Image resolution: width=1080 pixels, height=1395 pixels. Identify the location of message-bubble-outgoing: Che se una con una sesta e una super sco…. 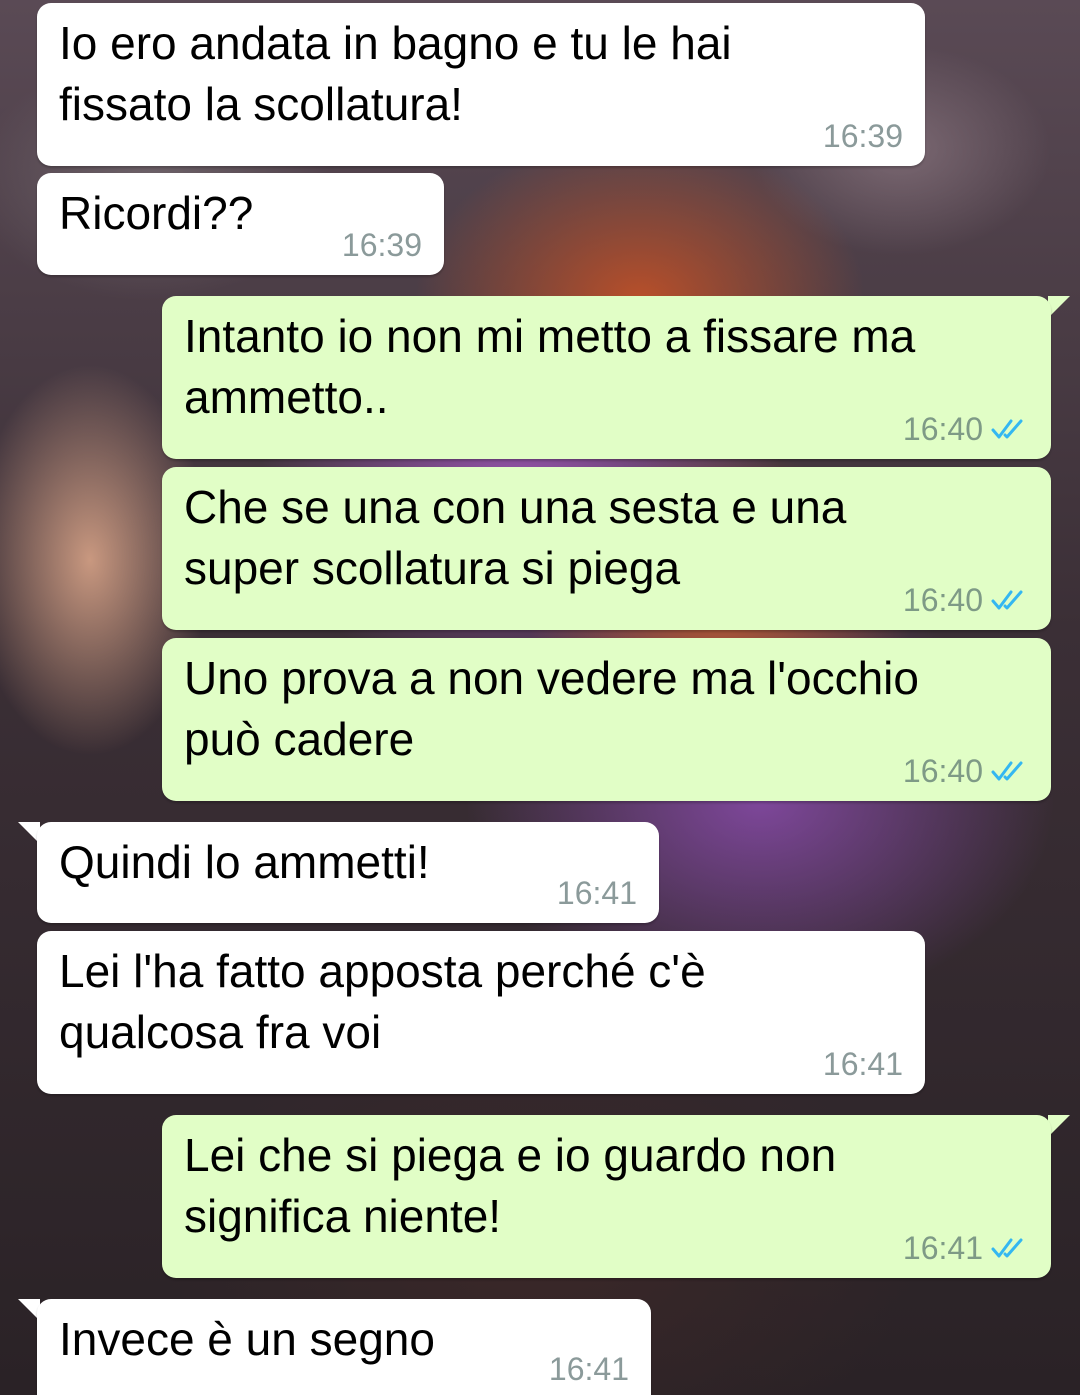
(606, 548).